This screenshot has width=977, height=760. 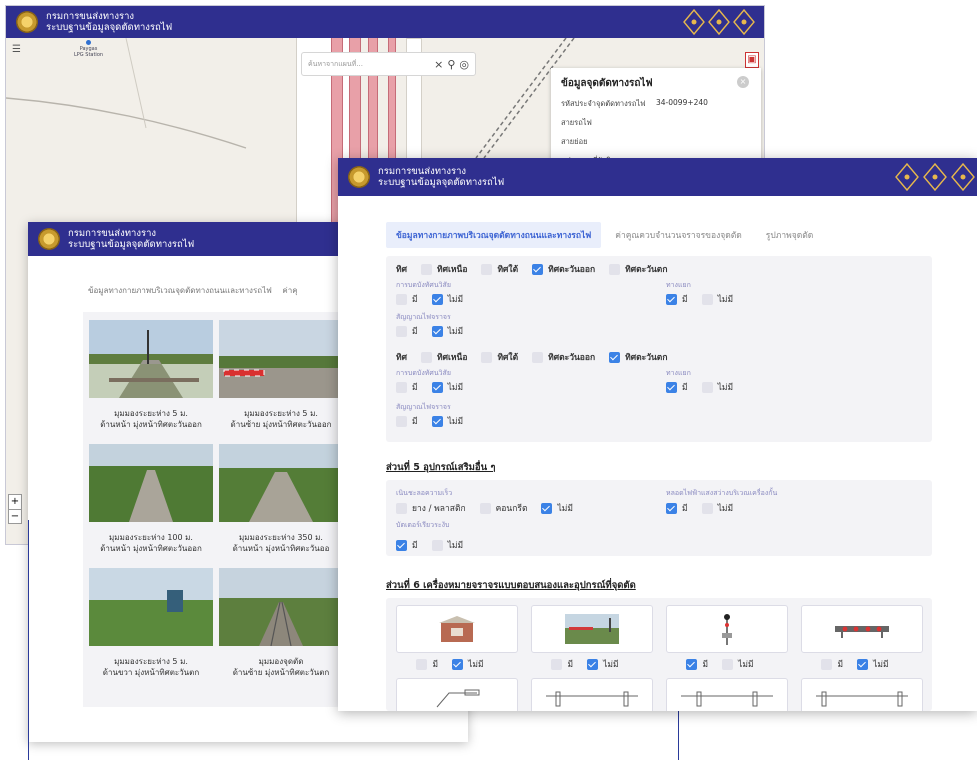 I want to click on visibility-options: มี ไม่มี, so click(x=436, y=299).